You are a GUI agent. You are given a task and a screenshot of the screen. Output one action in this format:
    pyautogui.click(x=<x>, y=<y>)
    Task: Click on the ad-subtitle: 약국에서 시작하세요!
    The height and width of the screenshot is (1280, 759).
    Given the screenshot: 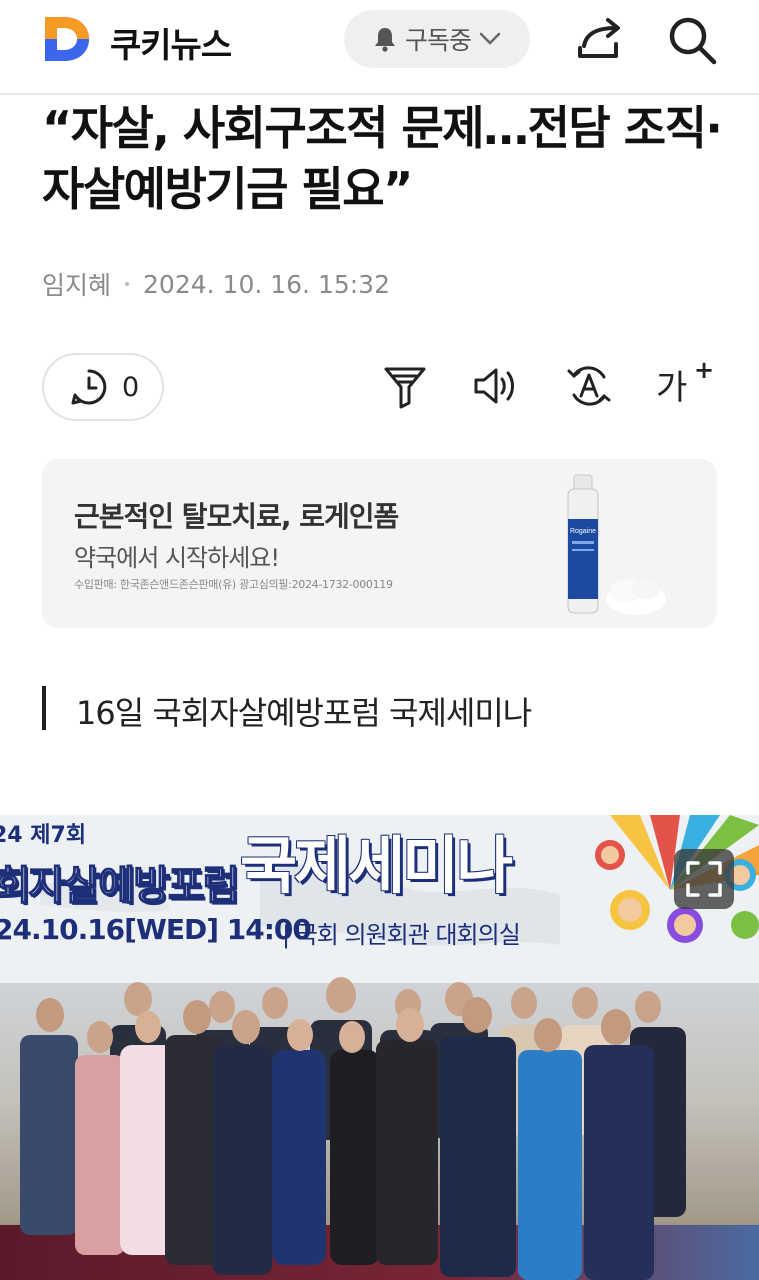 What is the action you would take?
    pyautogui.click(x=177, y=558)
    